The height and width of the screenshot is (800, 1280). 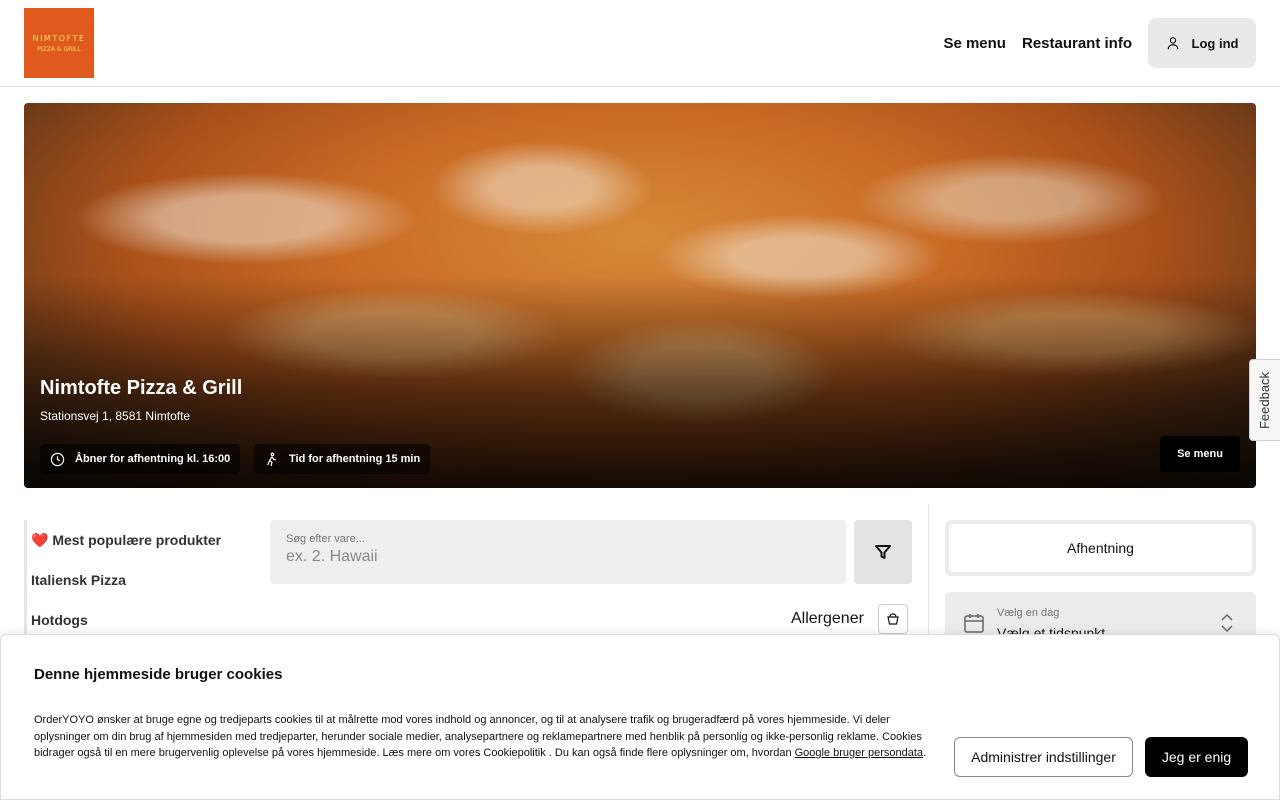 I want to click on category-item-popular: ❤️ Mest populære produkter, so click(x=140, y=540).